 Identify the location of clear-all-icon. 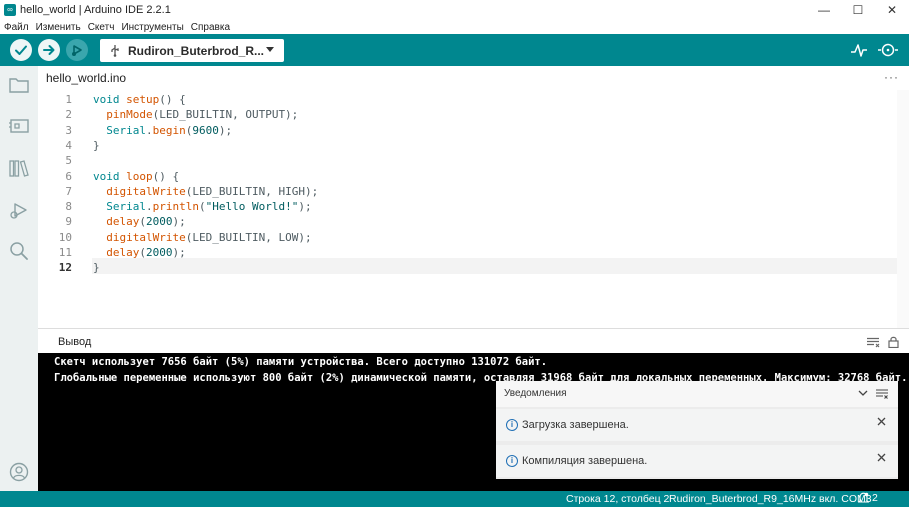
(882, 394).